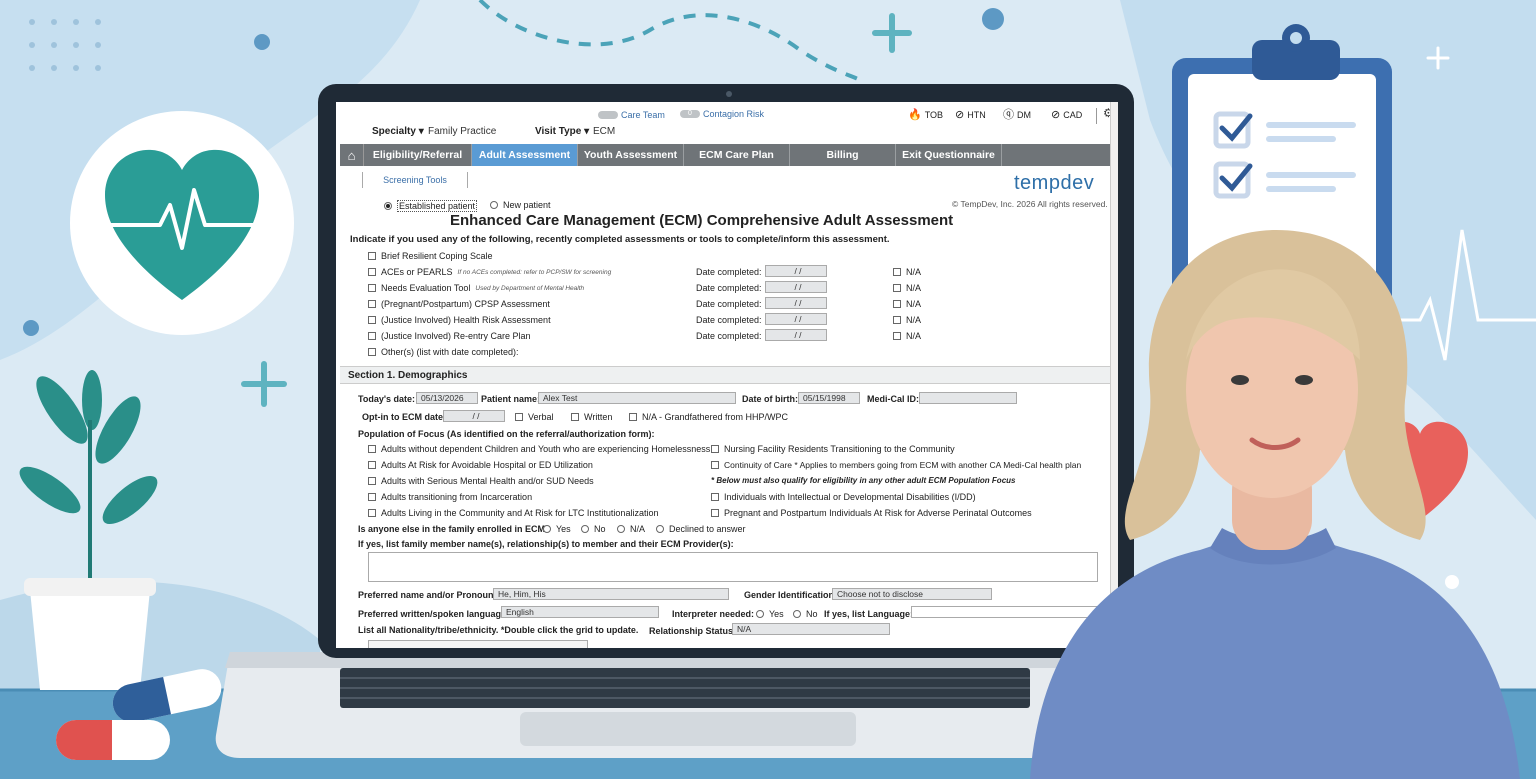  I want to click on indicator-tob: 🔥 TOB, so click(925, 114).